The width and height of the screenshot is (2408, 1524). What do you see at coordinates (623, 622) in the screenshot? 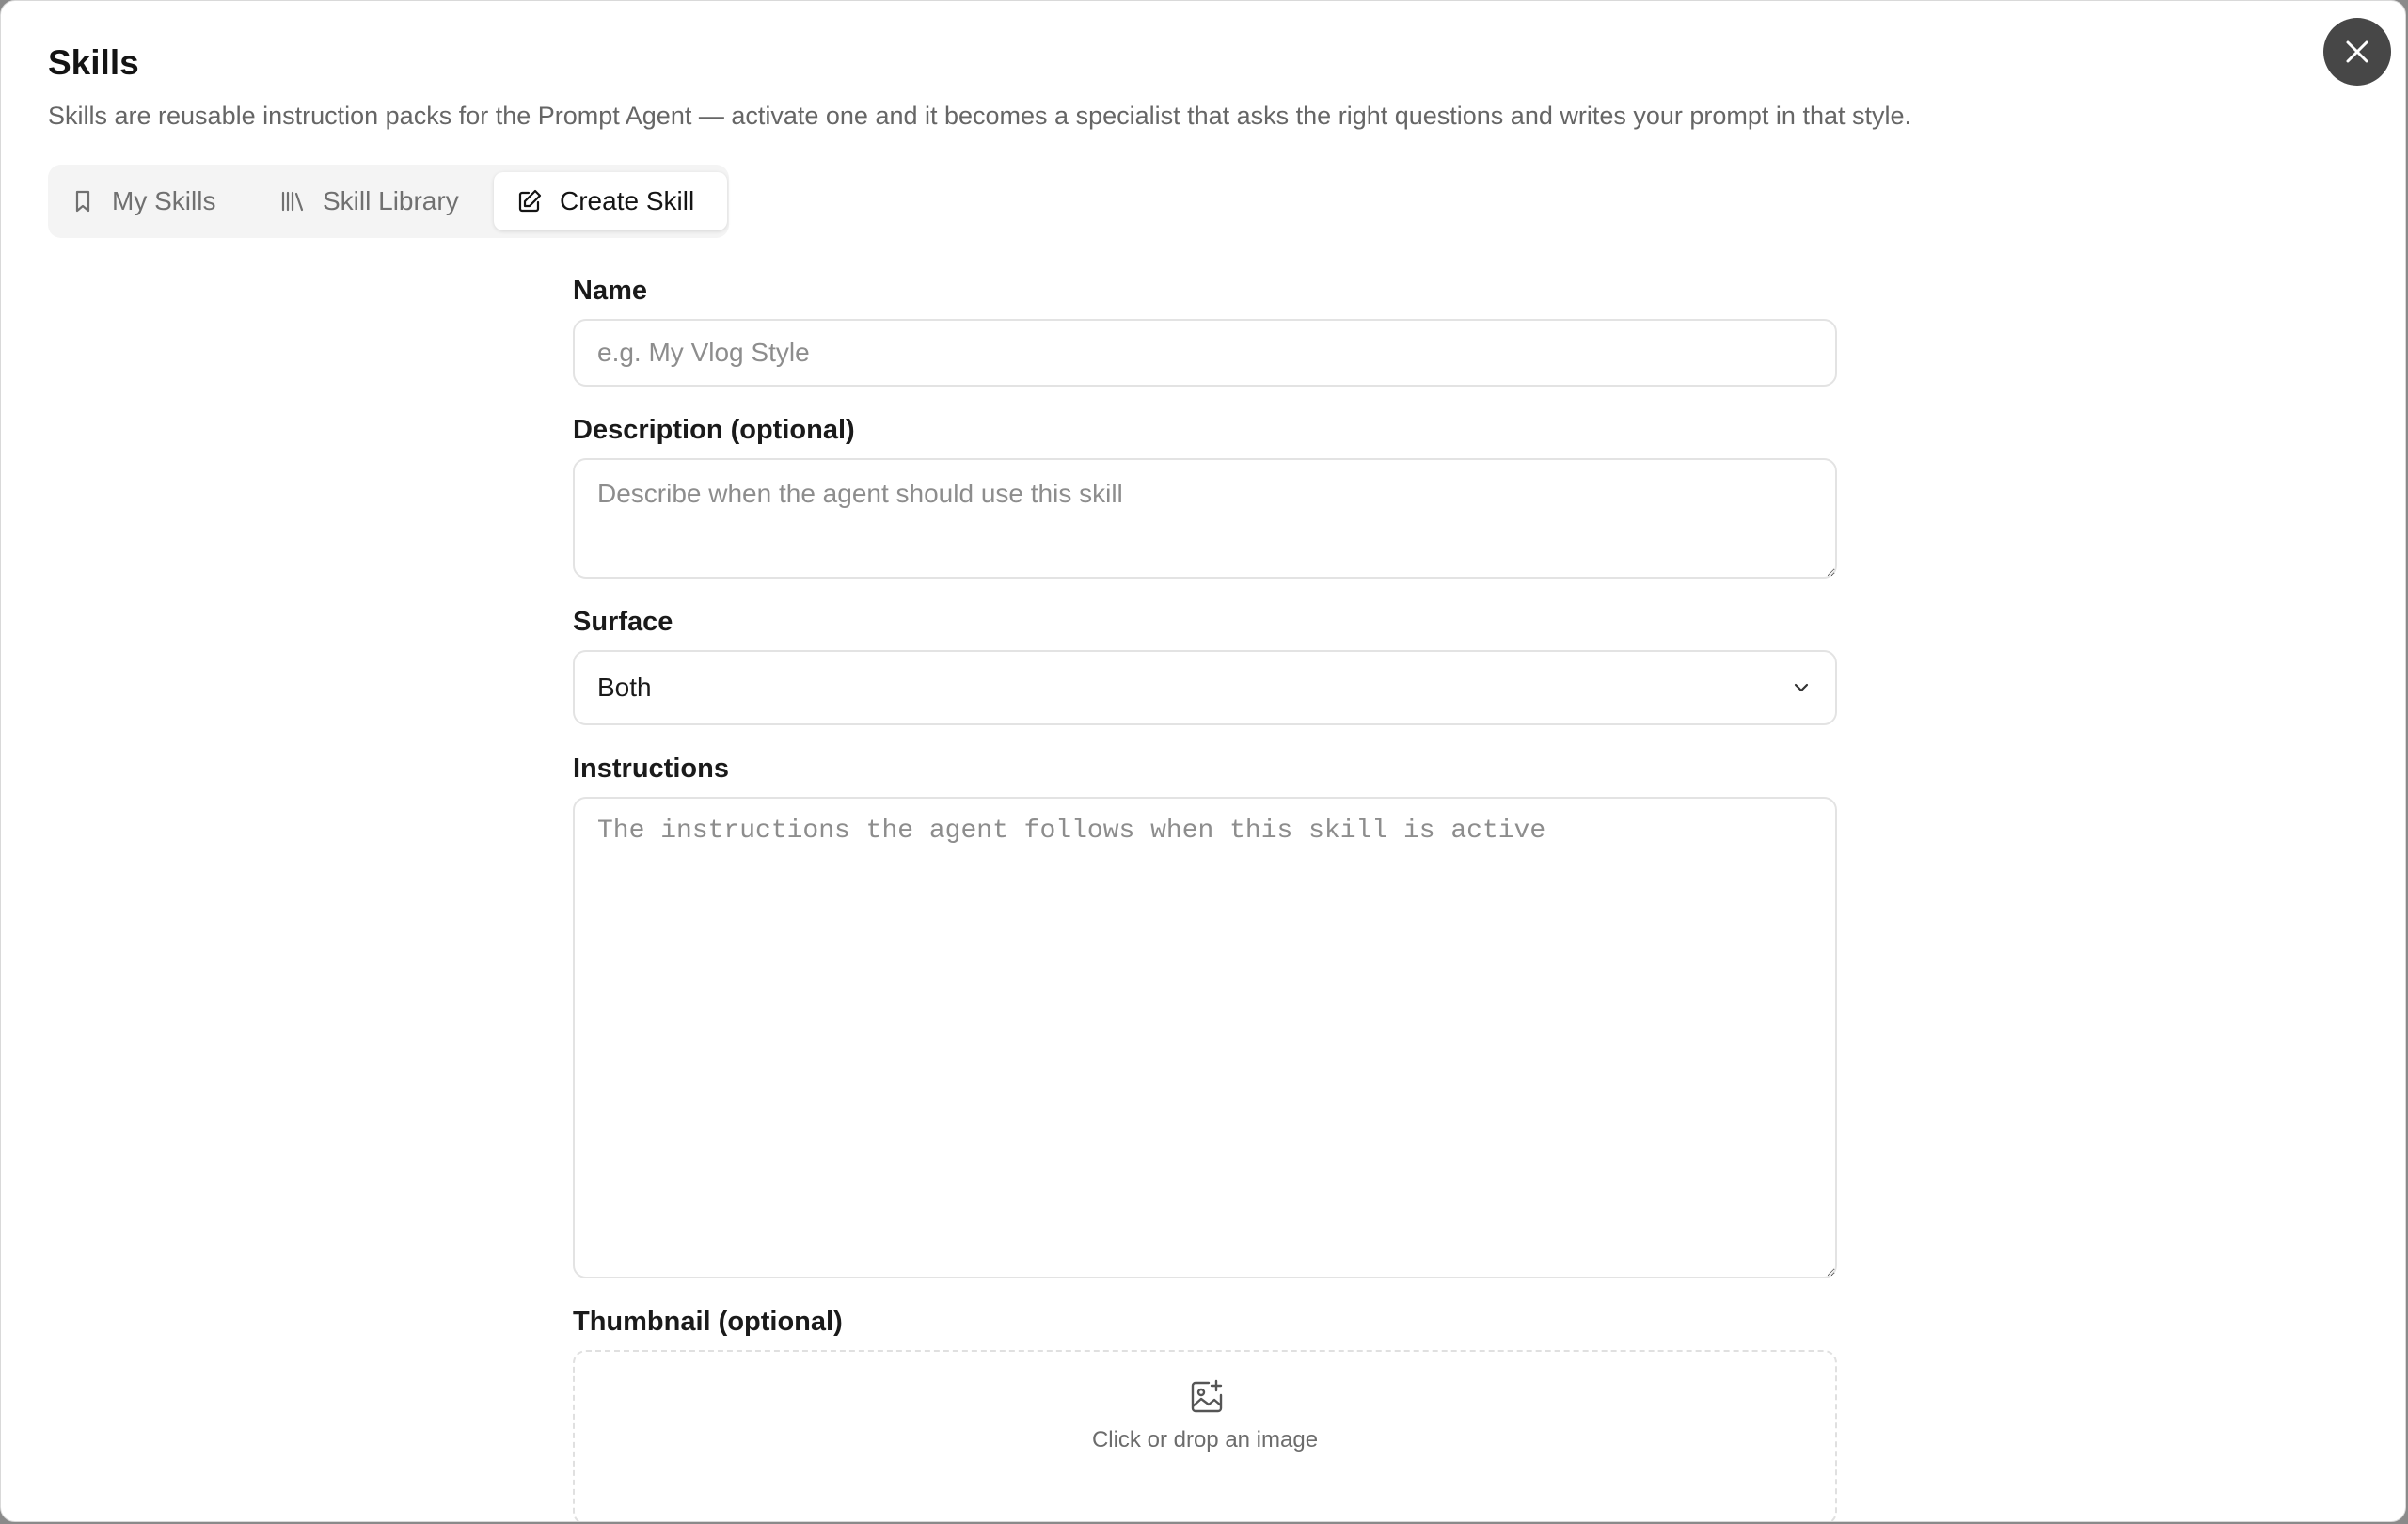
I see `surface-label: Surface` at bounding box center [623, 622].